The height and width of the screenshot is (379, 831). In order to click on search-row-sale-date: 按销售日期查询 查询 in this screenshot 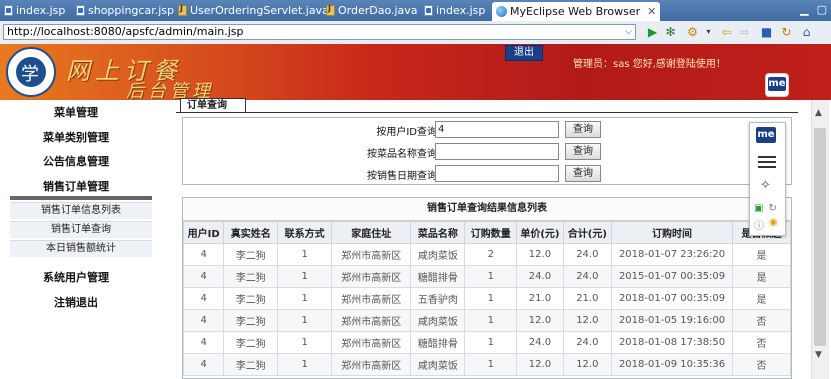, I will do `click(488, 174)`.